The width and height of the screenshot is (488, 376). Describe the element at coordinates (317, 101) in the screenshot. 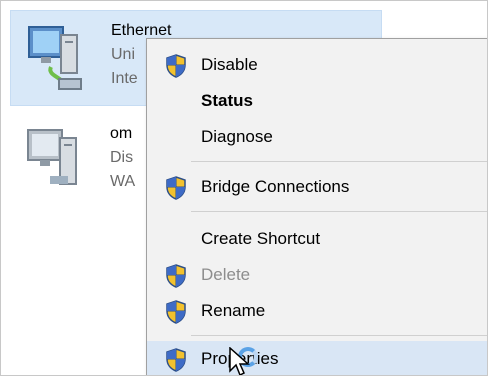

I see `menu-item-status: Status` at that location.